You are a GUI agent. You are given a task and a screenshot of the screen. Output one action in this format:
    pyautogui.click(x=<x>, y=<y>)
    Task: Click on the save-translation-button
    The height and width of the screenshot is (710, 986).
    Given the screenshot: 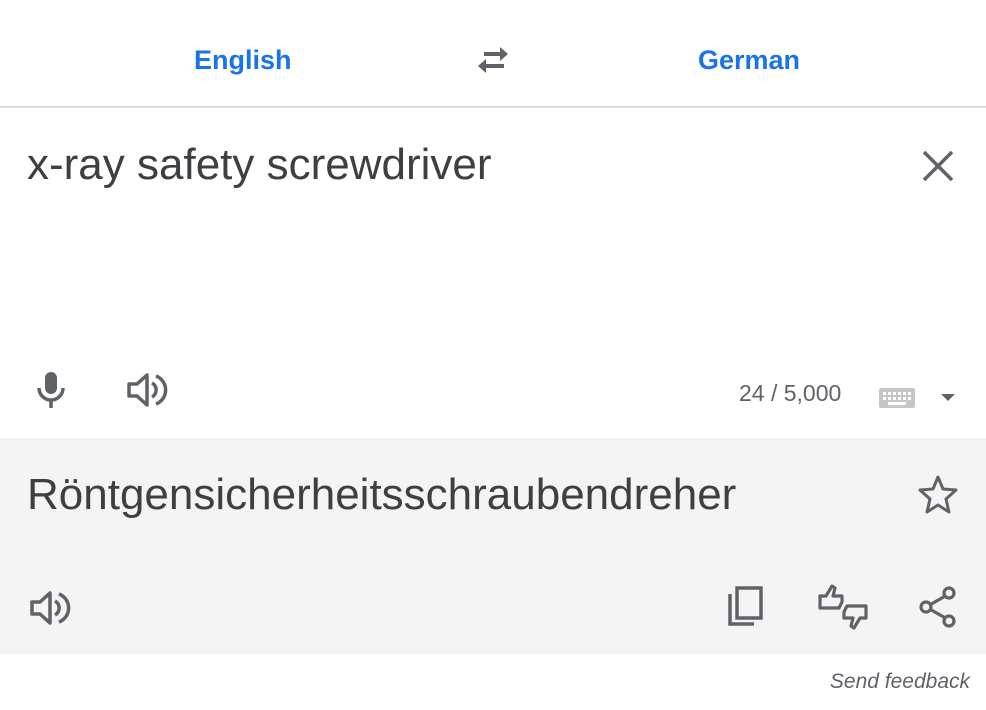 What is the action you would take?
    pyautogui.click(x=938, y=494)
    